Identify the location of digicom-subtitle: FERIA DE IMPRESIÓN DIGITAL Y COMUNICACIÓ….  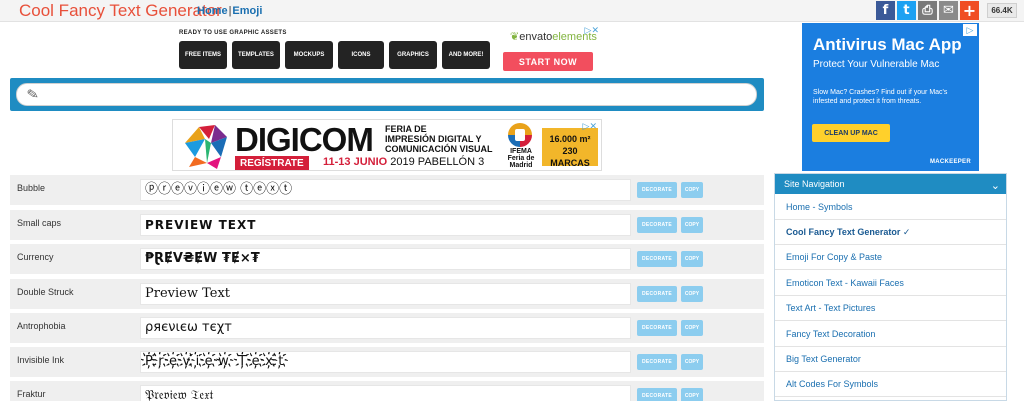
(439, 139).